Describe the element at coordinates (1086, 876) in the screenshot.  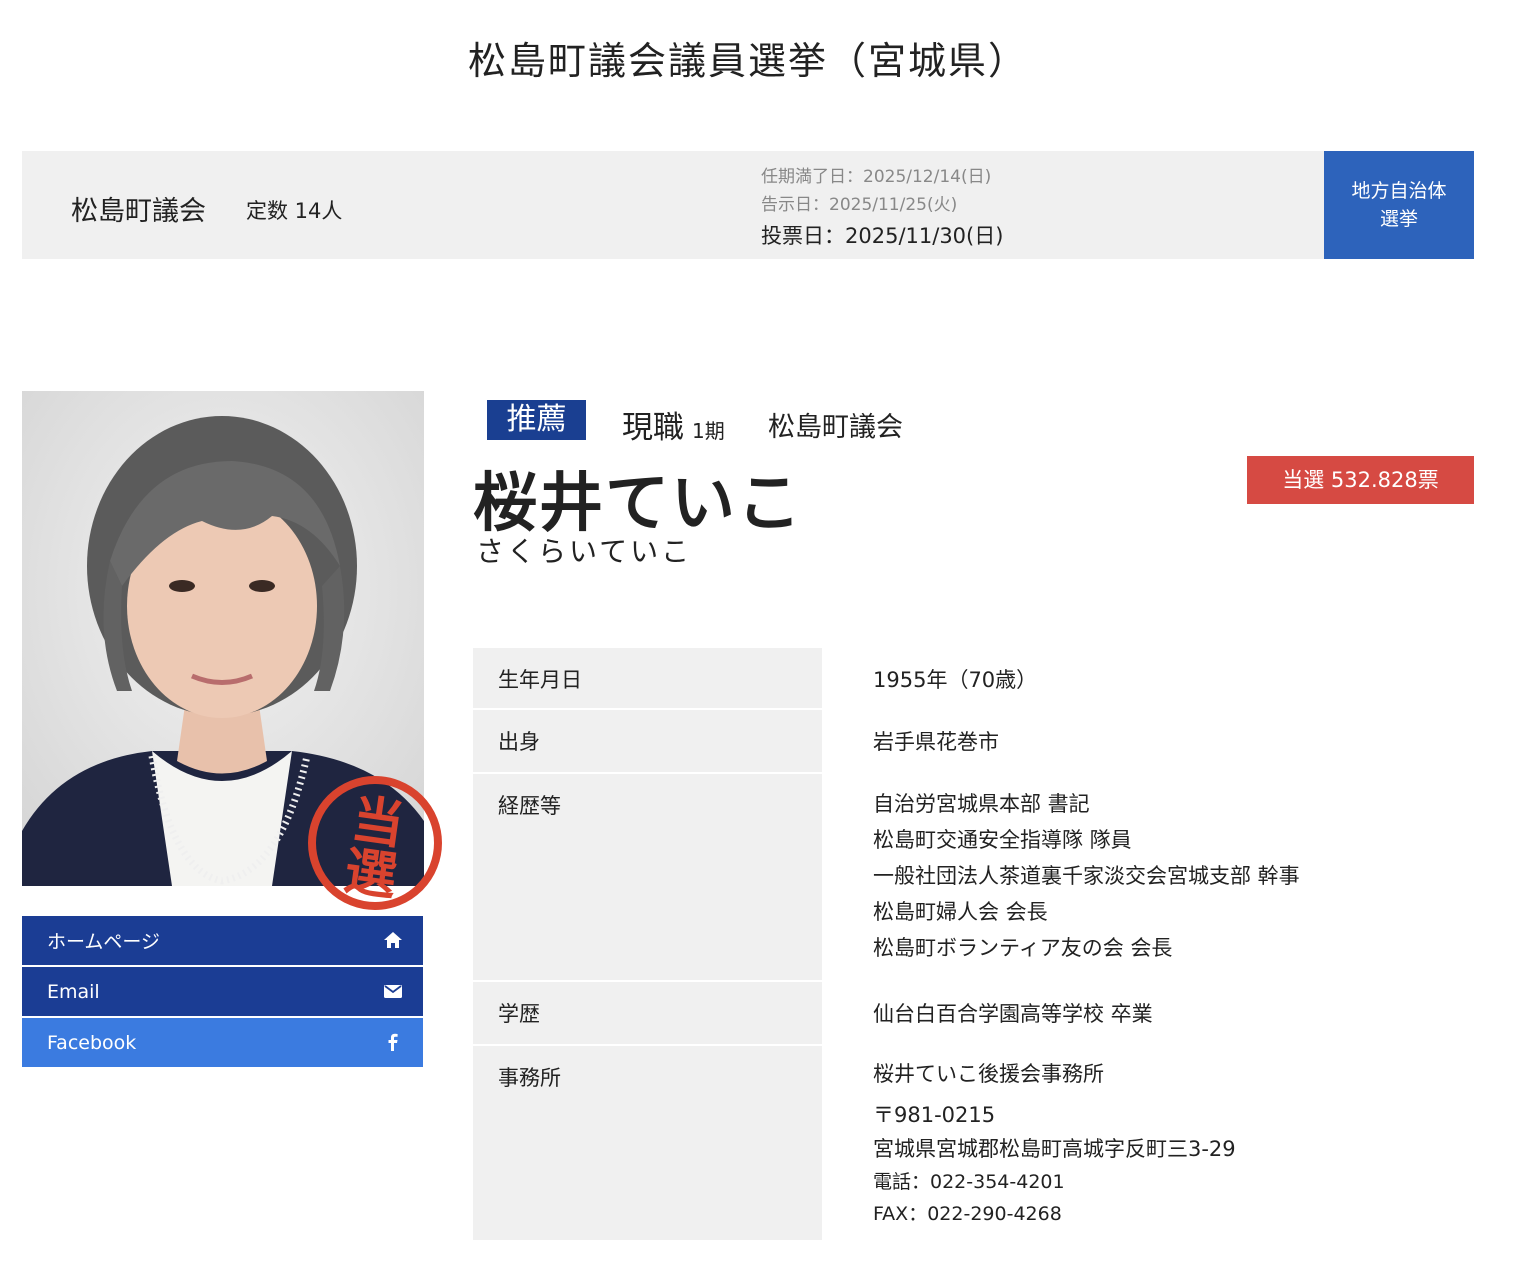
I see `career-item: 一般社団法人茶道裏千家淡交会宮城支部 幹事` at that location.